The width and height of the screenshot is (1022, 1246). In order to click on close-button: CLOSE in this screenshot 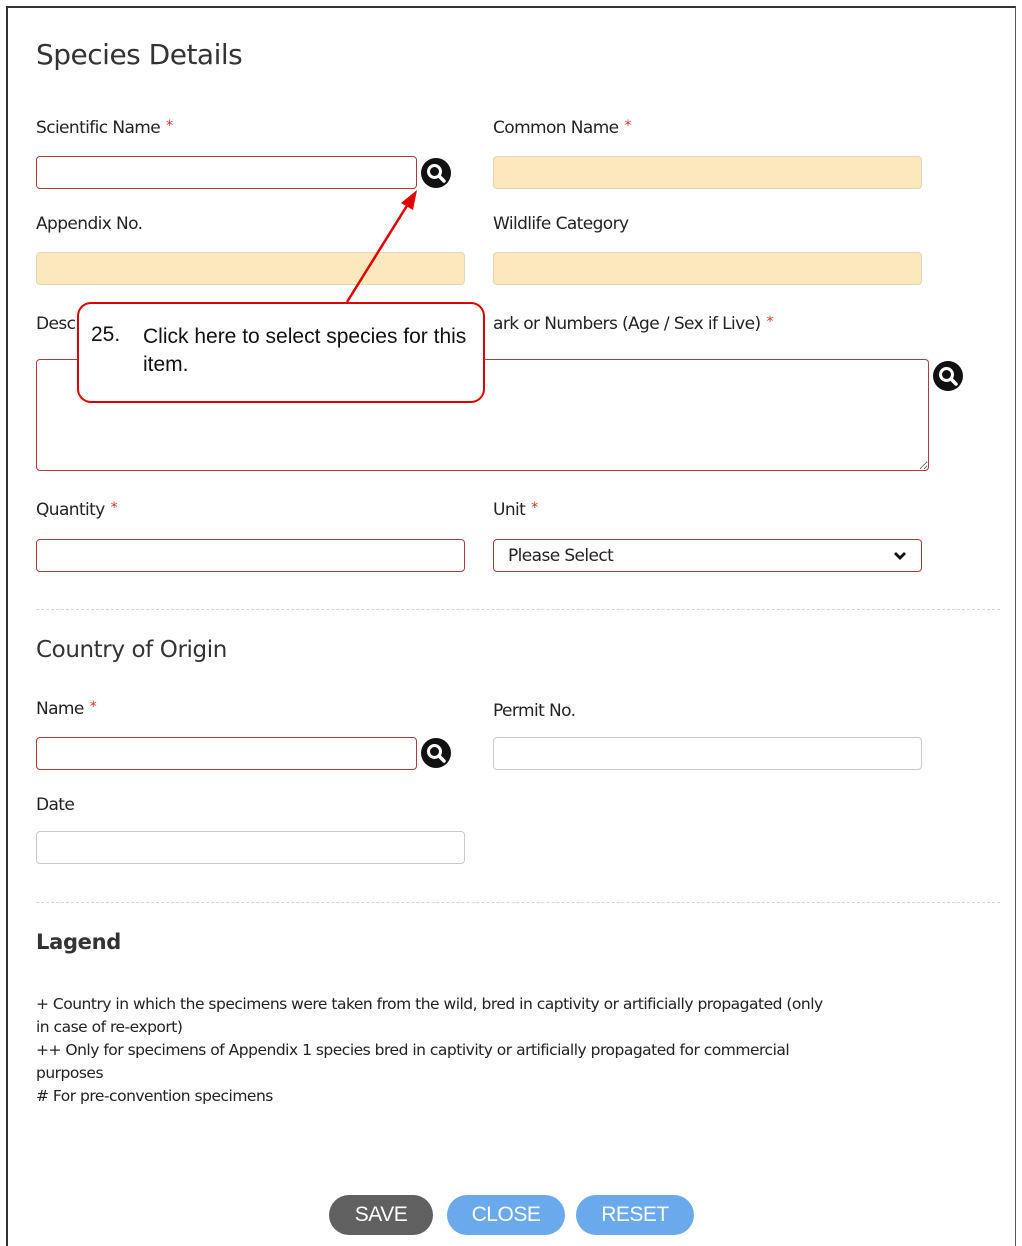, I will do `click(506, 1215)`.